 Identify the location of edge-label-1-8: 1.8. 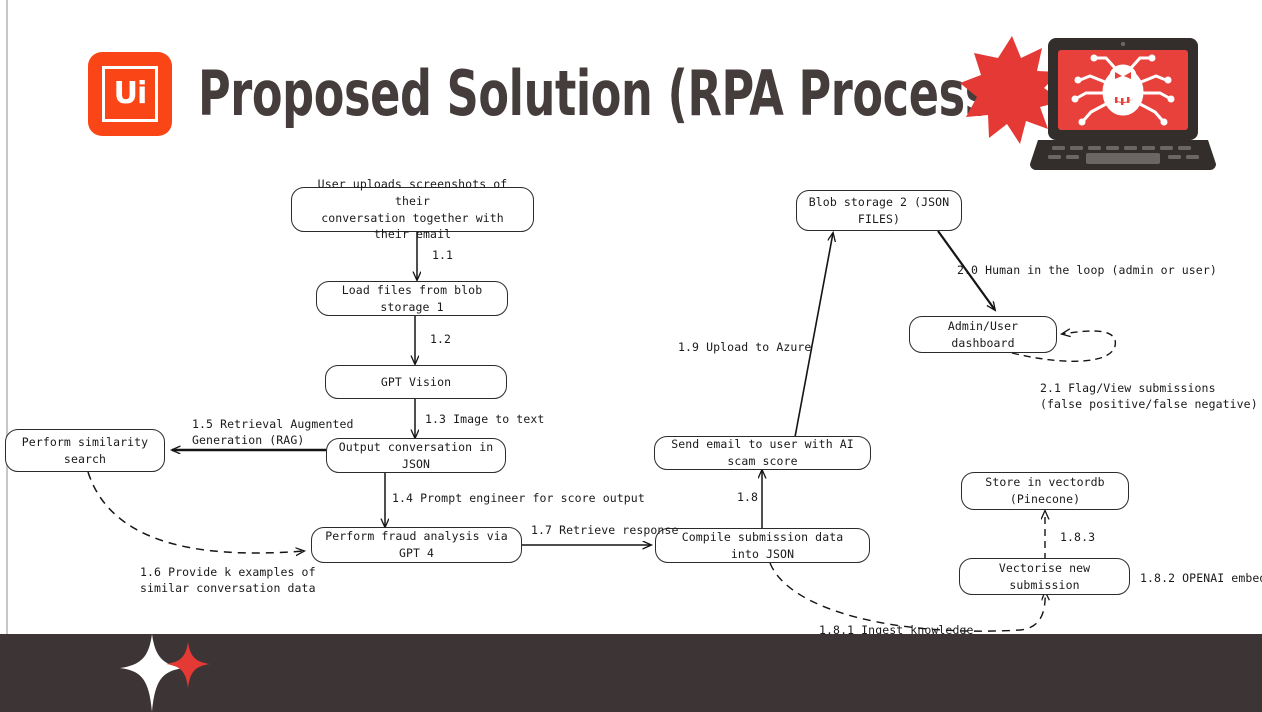
(748, 497).